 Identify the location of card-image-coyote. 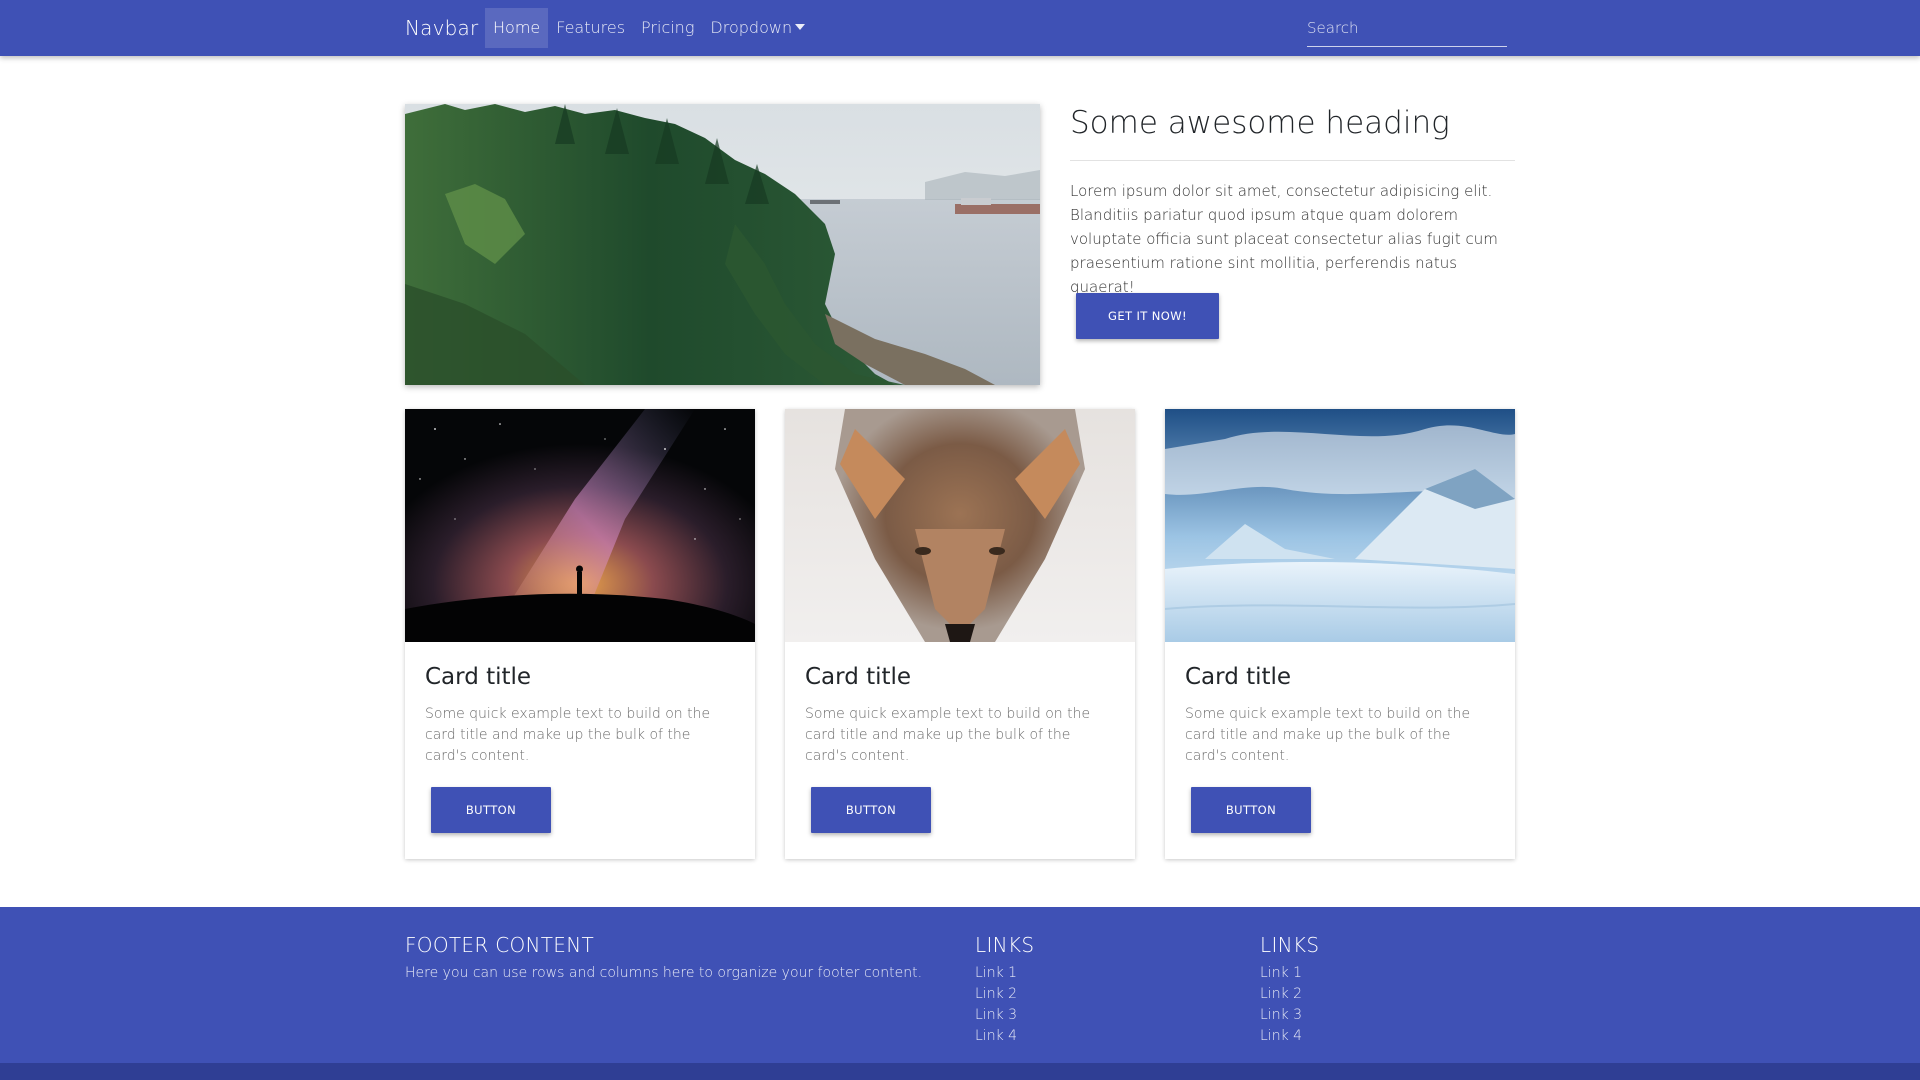
(960, 525).